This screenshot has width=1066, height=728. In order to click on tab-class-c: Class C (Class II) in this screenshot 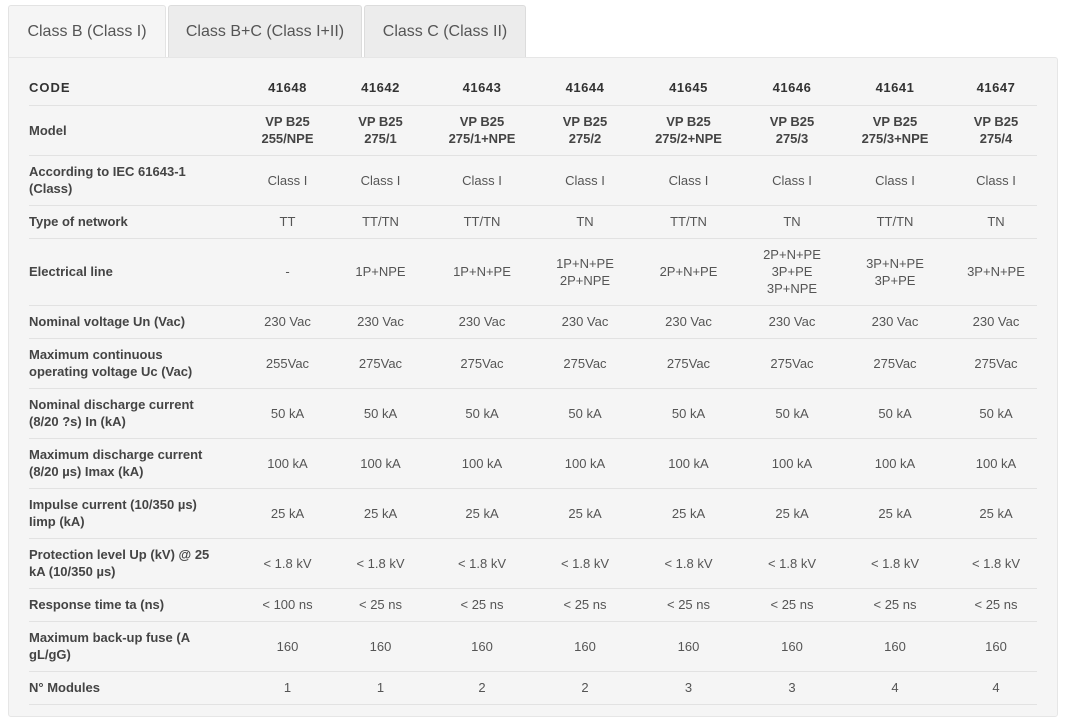, I will do `click(445, 31)`.